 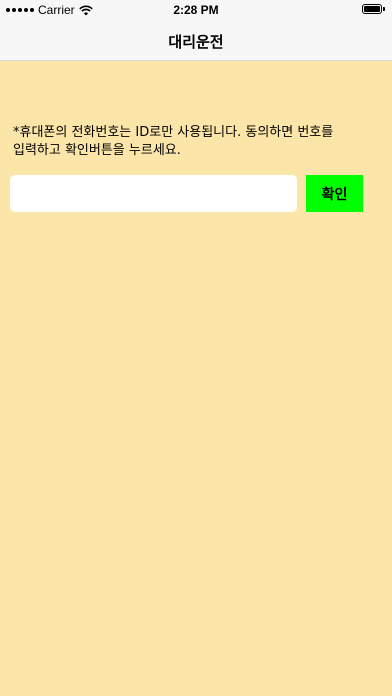 I want to click on page-title: 대리운전, so click(x=196, y=42).